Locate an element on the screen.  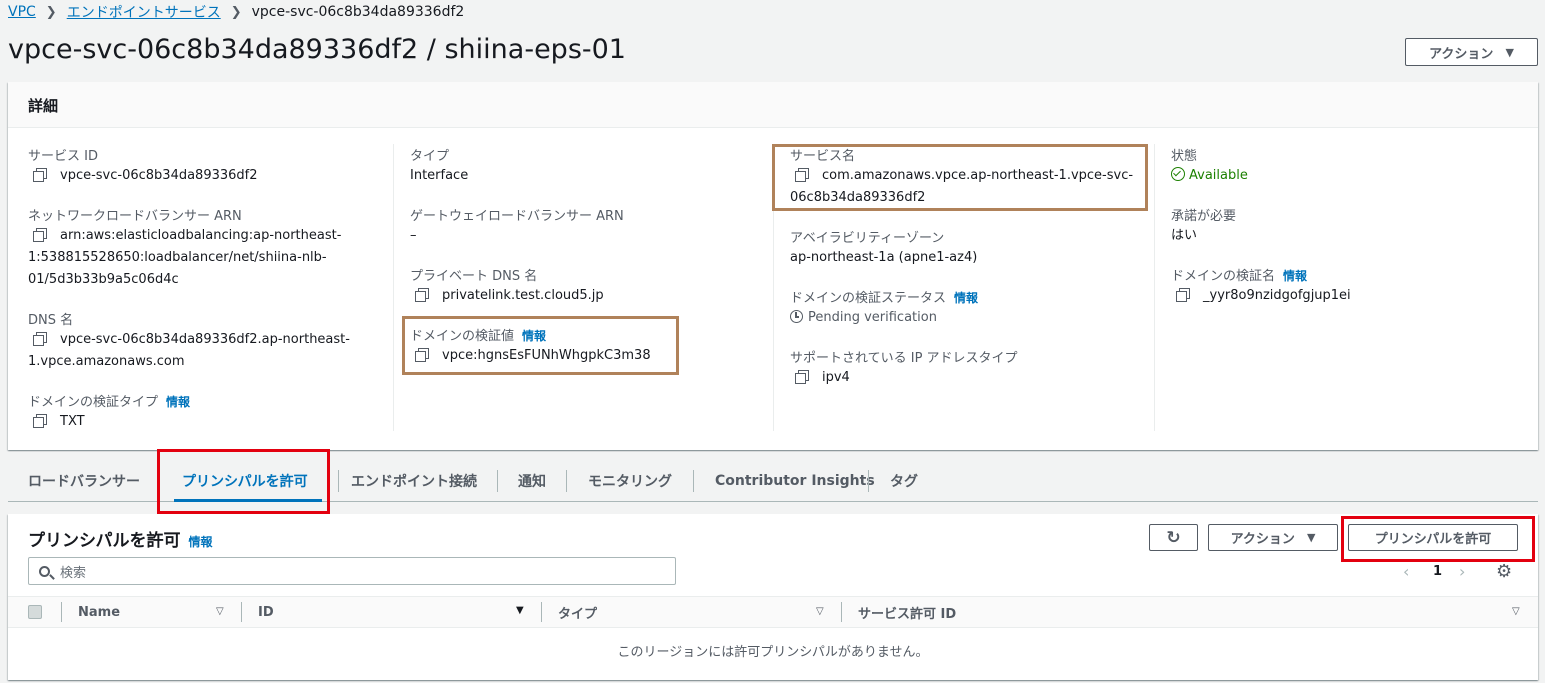
refresh-icon: ↻ is located at coordinates (1173, 537).